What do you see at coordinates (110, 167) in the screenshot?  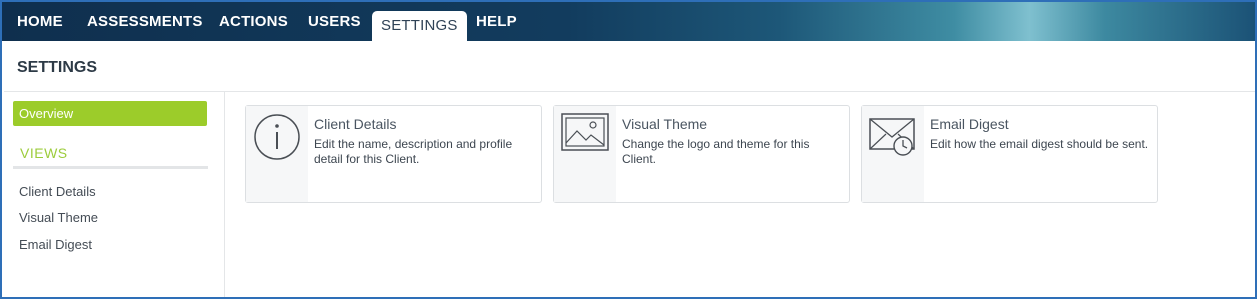 I see `sidebar-section-divider` at bounding box center [110, 167].